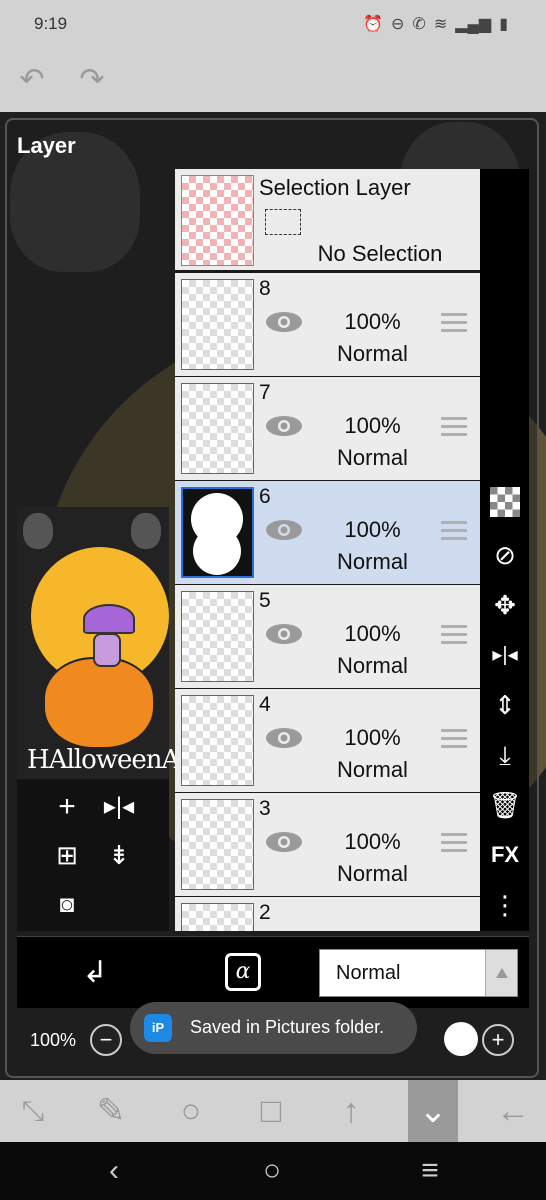 The width and height of the screenshot is (546, 1200). Describe the element at coordinates (265, 392) in the screenshot. I see `layer-number: 7` at that location.